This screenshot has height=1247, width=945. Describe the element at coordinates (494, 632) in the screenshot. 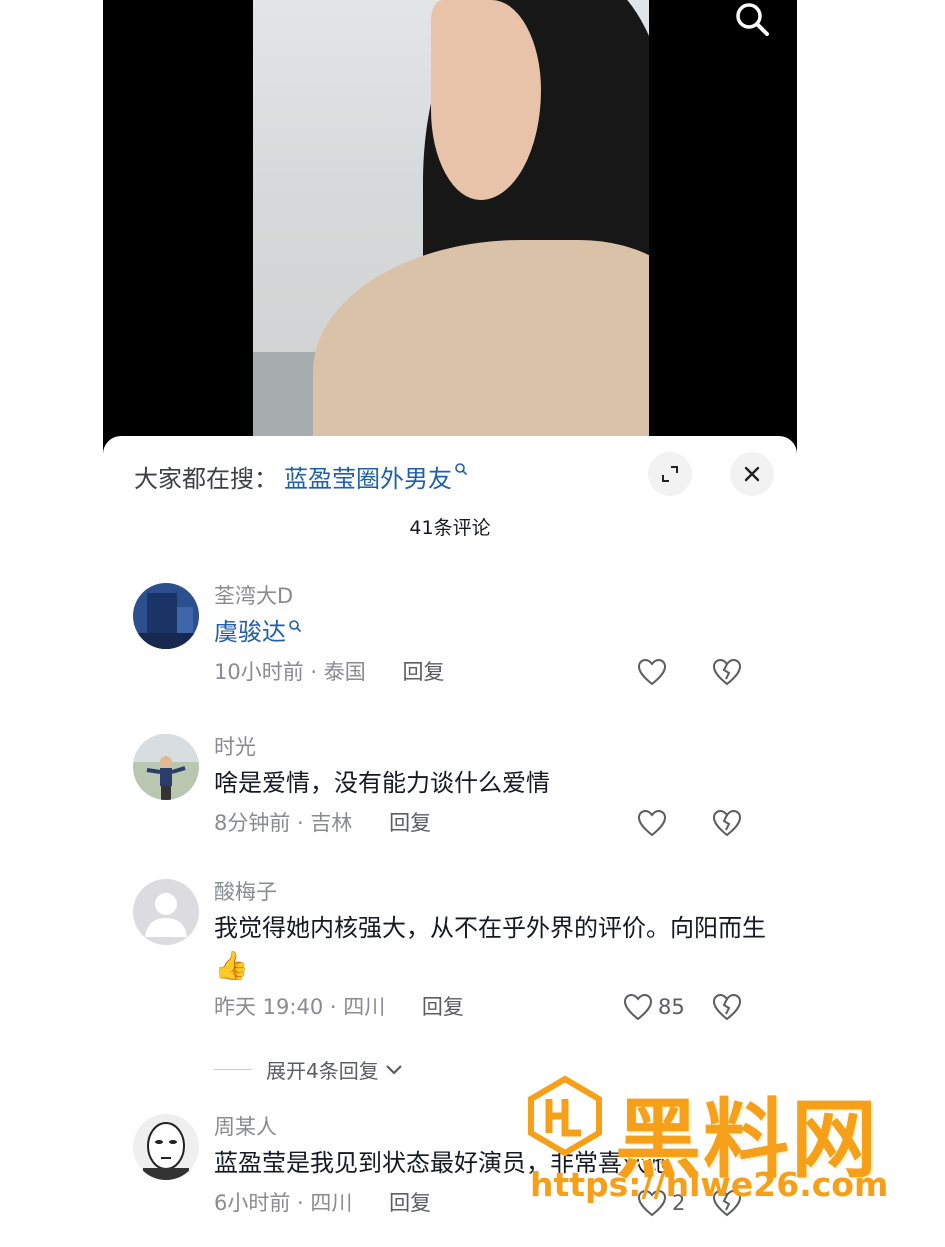

I see `comment-text: 虞骏达` at that location.